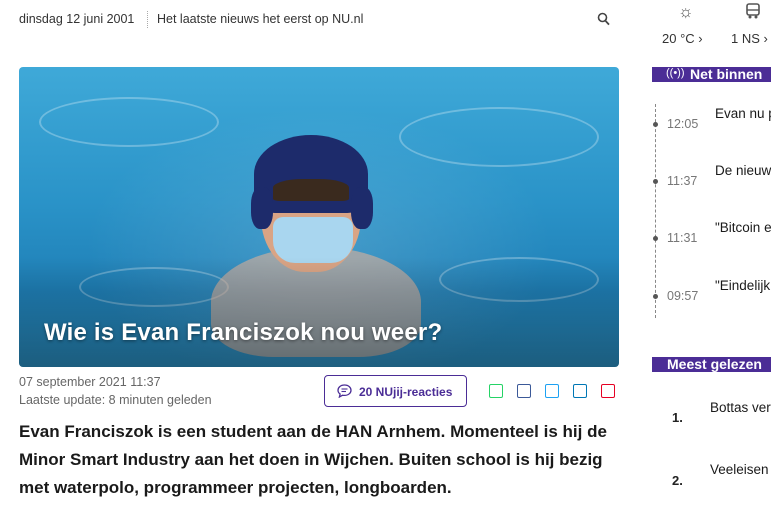 This screenshot has height=519, width=771. What do you see at coordinates (311, 190) in the screenshot?
I see `hair` at bounding box center [311, 190].